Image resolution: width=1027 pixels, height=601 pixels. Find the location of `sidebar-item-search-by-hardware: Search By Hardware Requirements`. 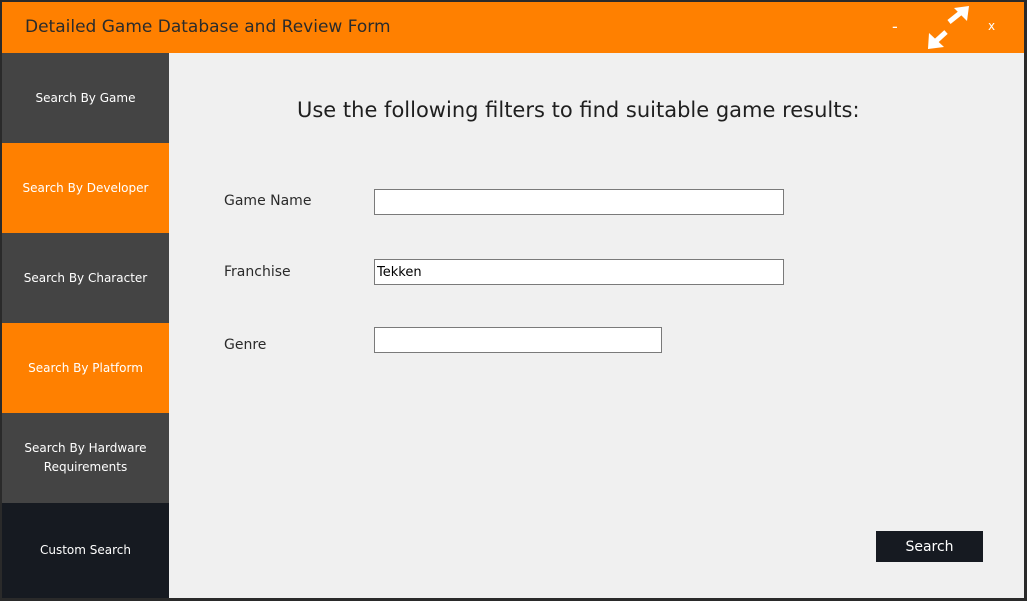

sidebar-item-search-by-hardware: Search By Hardware Requirements is located at coordinates (85, 458).